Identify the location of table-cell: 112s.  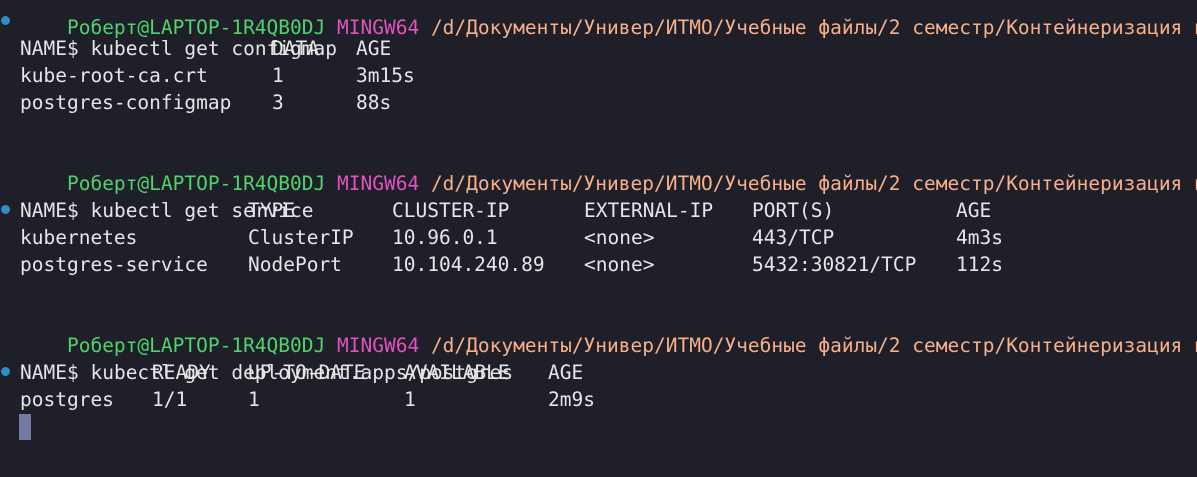
(979, 264).